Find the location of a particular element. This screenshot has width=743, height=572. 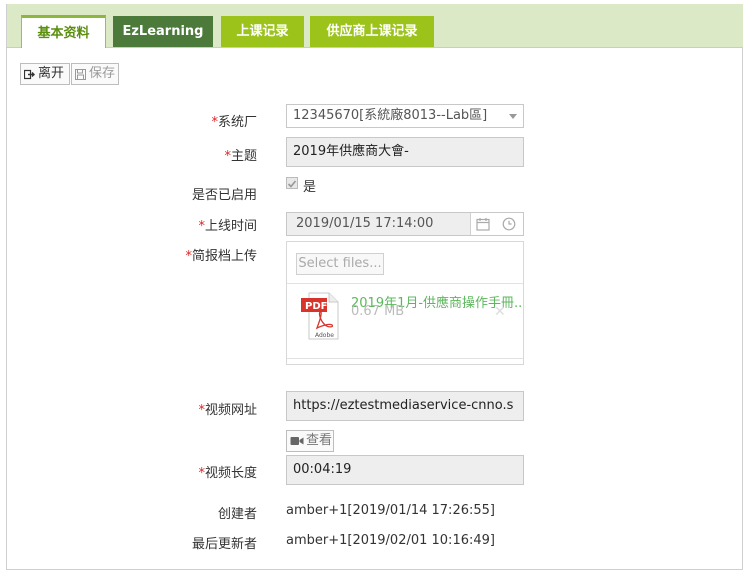

brief-upload-label: *简报档上传 is located at coordinates (221, 256).